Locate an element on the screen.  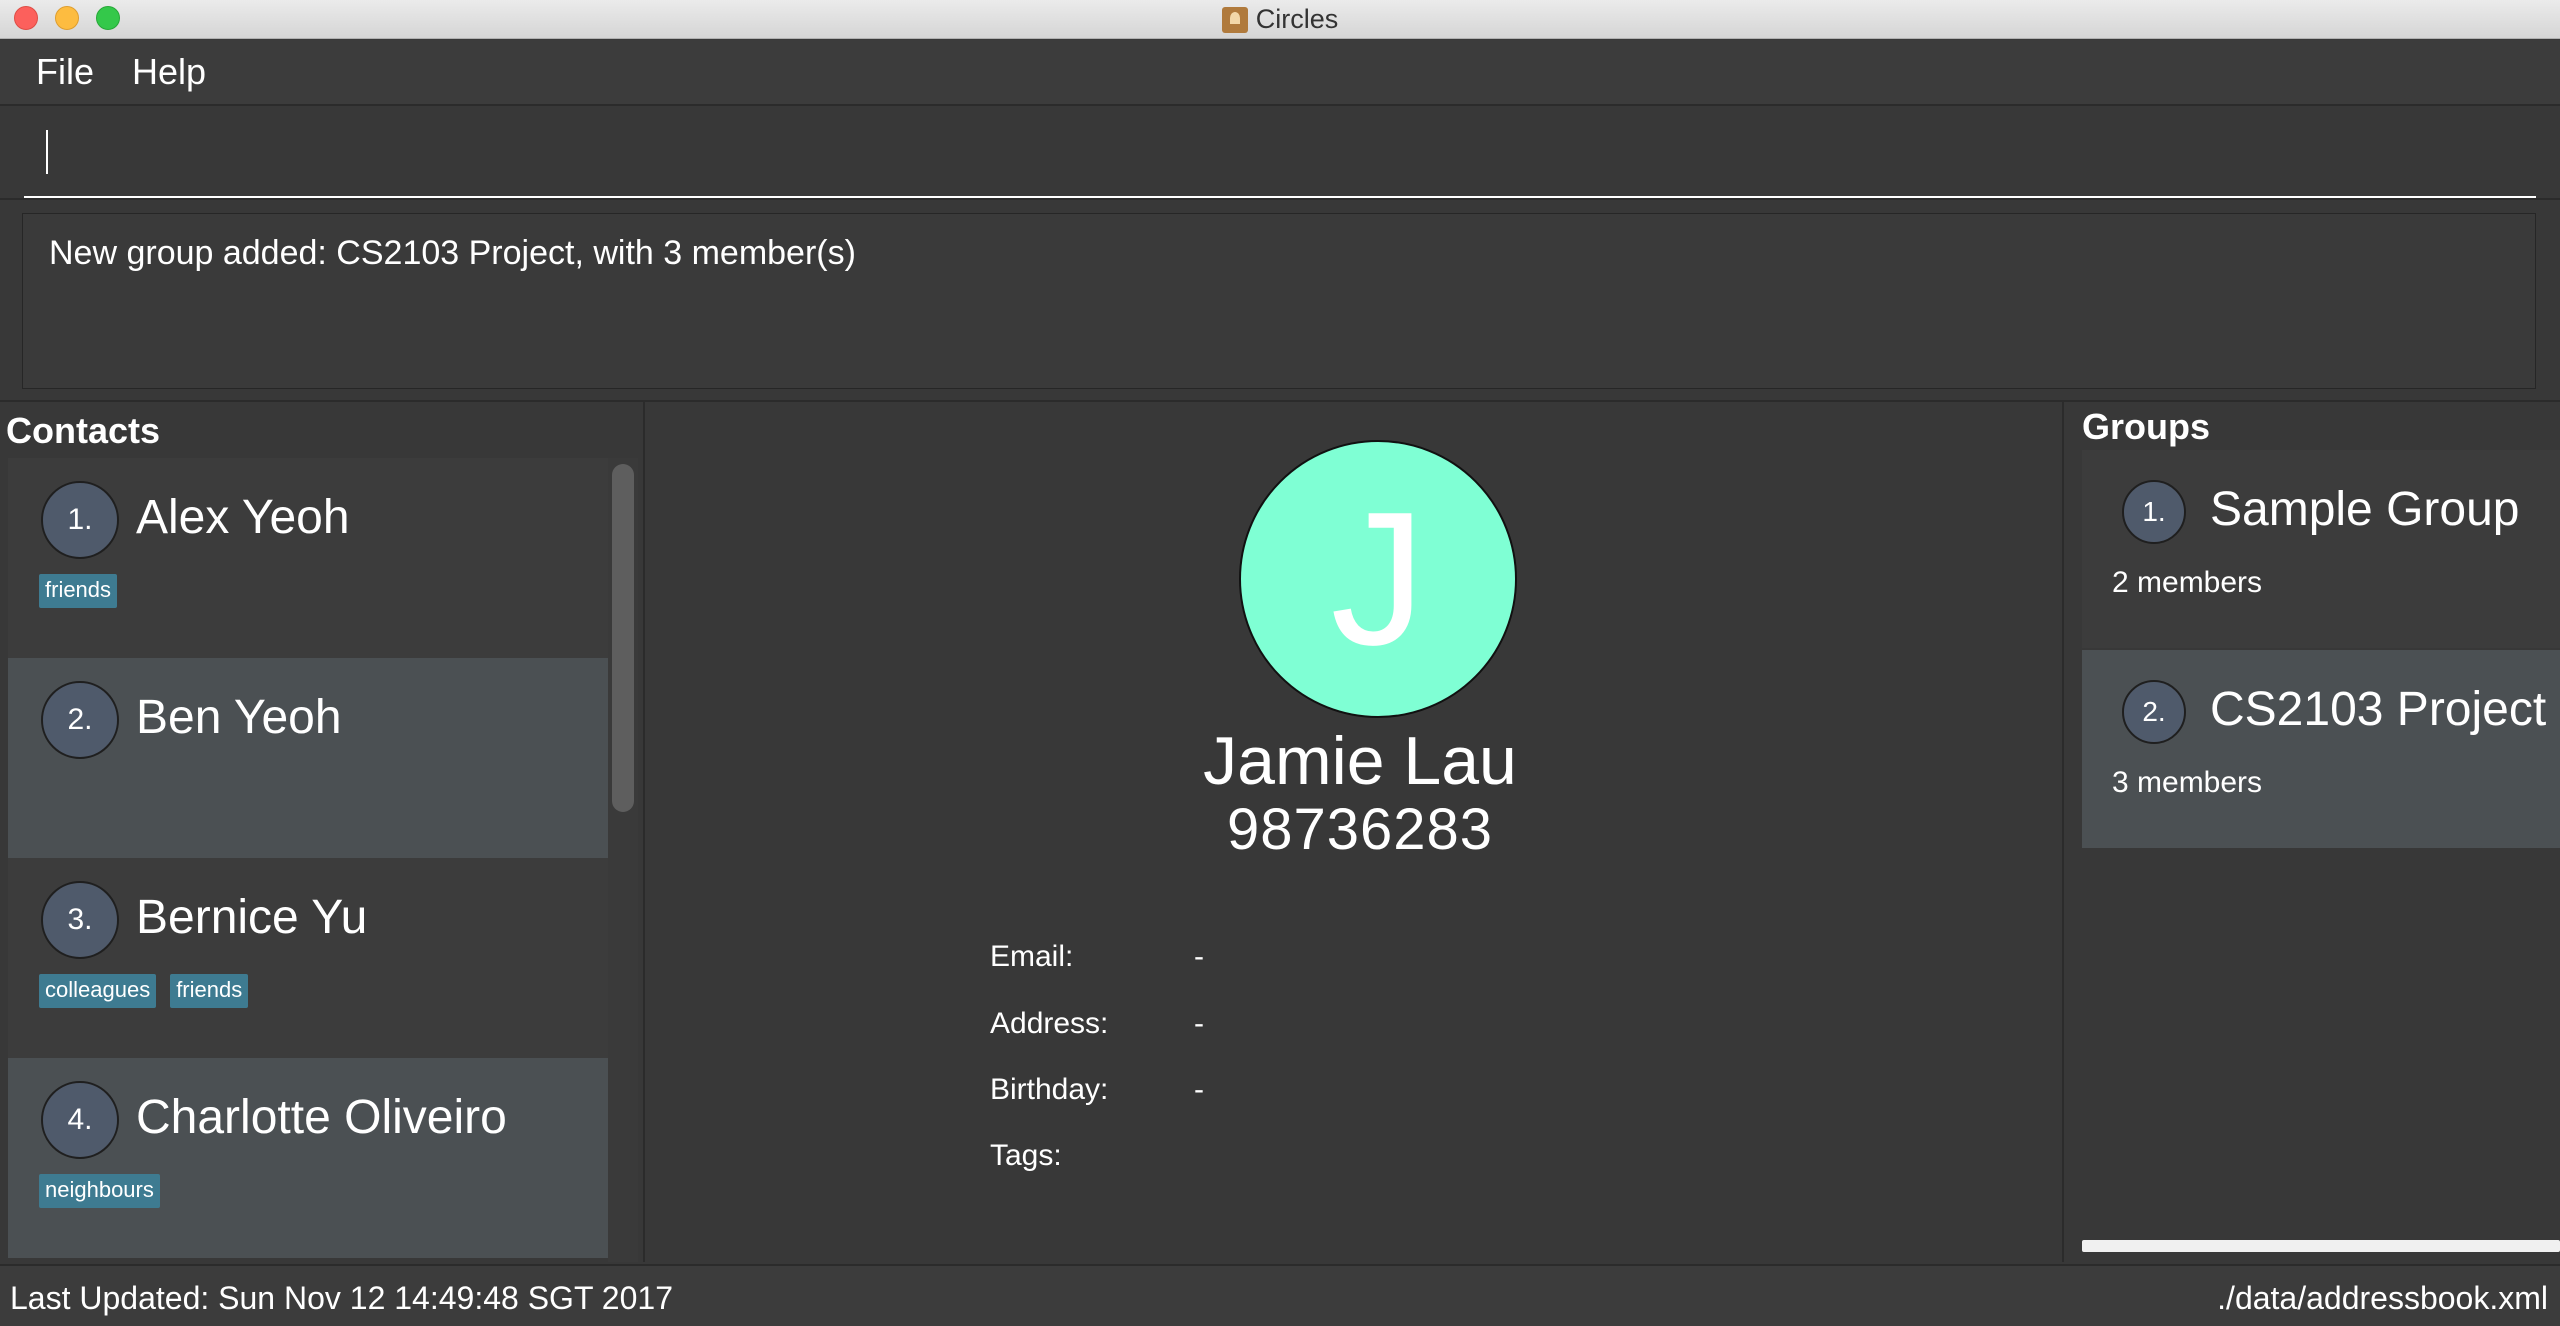
contact-index: 2. is located at coordinates (80, 720).